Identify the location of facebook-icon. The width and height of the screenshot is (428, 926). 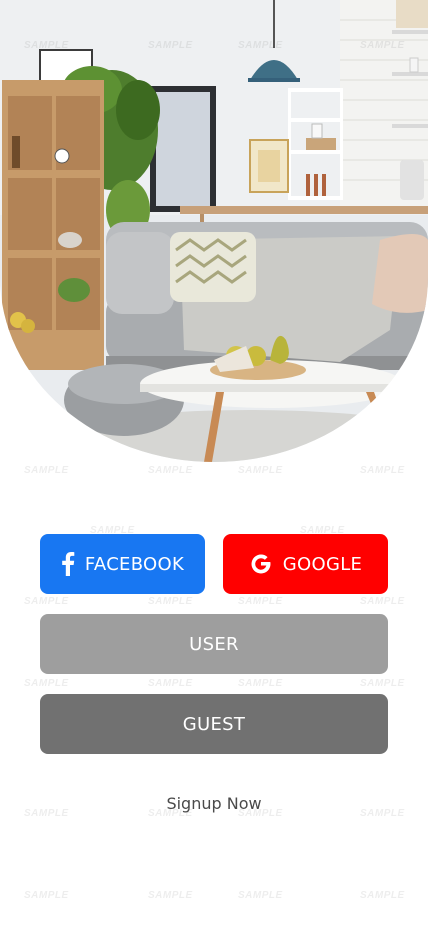
(68, 564).